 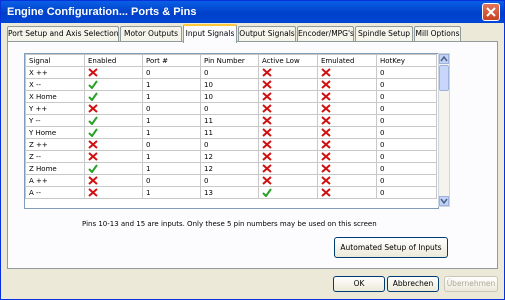 I want to click on table-row: Z -- 1 12 0, so click(x=231, y=156).